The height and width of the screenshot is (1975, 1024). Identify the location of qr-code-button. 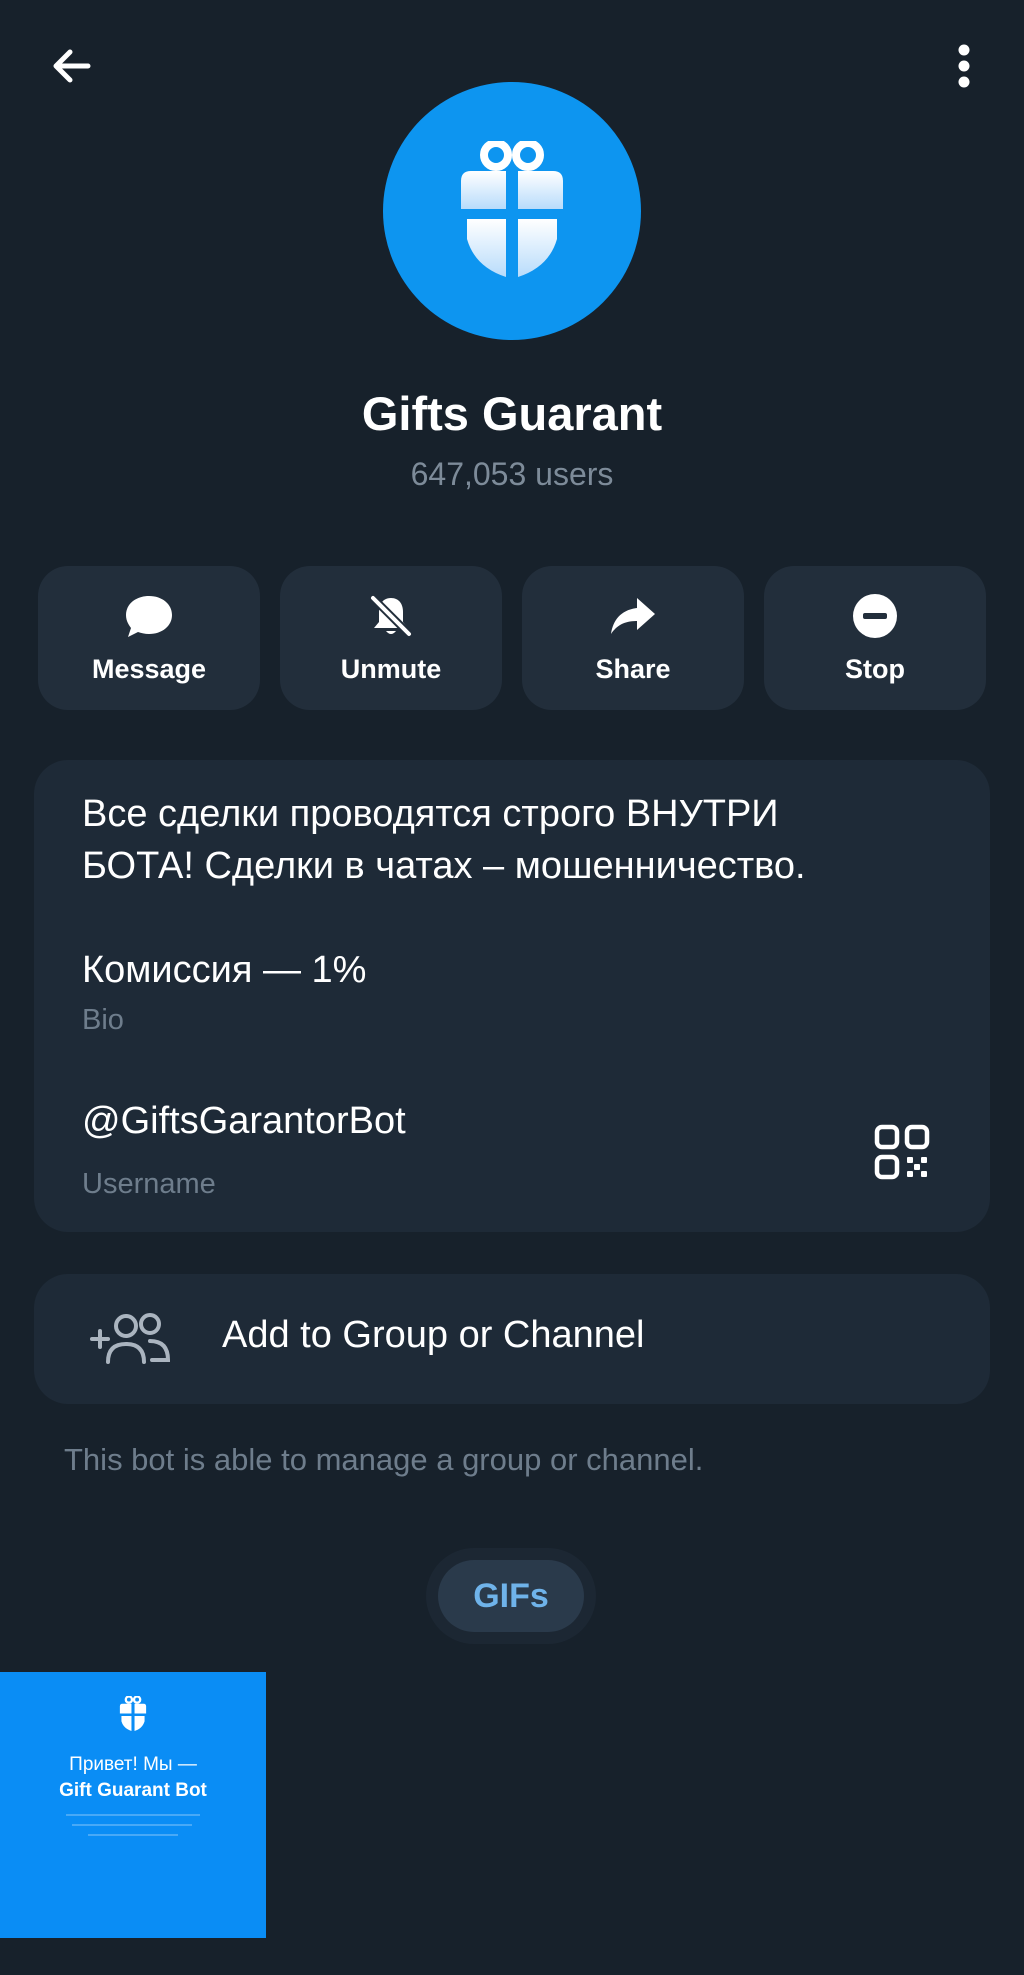
(902, 1152).